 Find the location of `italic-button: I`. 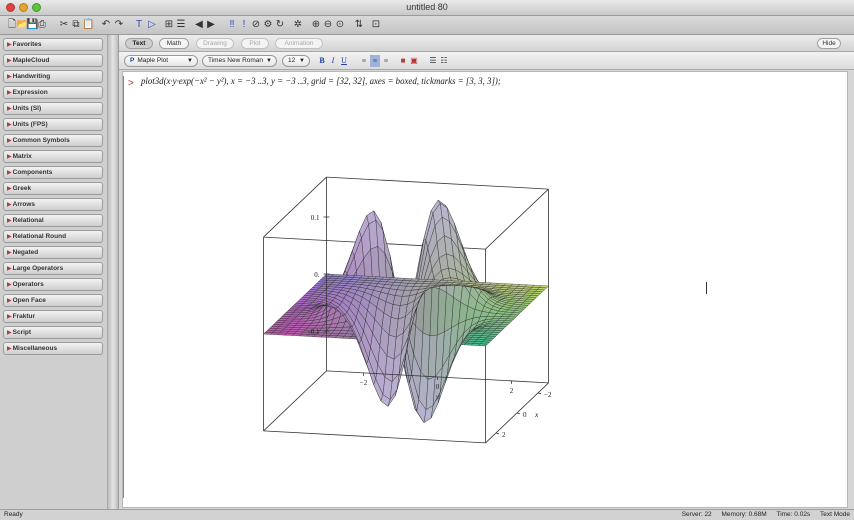

italic-button: I is located at coordinates (333, 61).